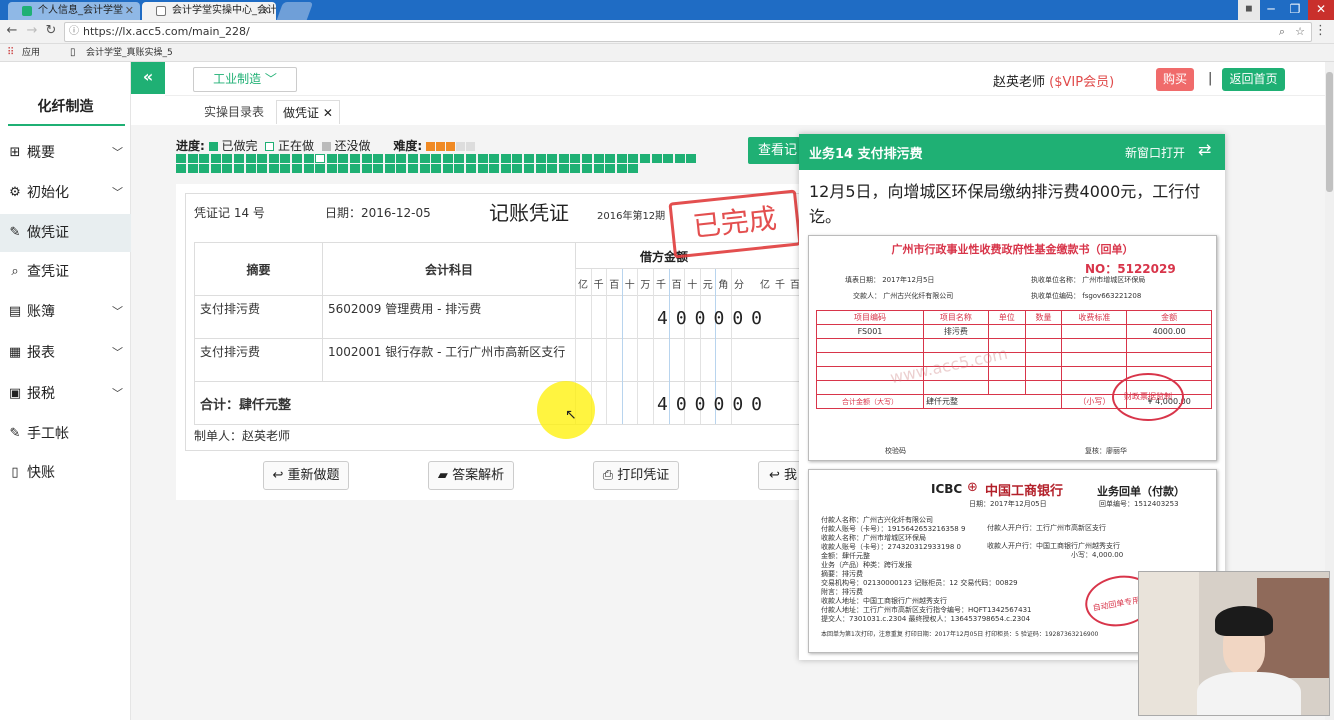  I want to click on url-input: ⓘ https://lx.acc5.com/main_228/ ⌕ ☆, so click(688, 32).